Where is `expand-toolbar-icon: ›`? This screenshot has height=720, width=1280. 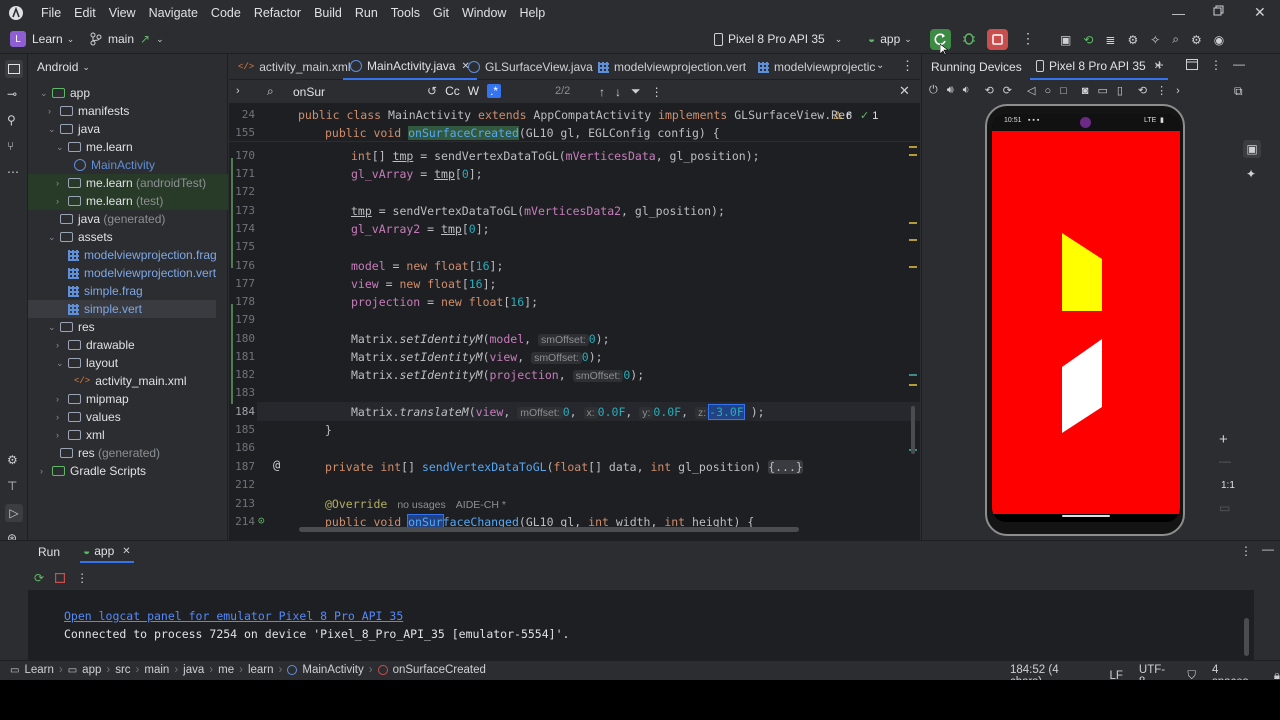
expand-toolbar-icon: › is located at coordinates (1178, 91).